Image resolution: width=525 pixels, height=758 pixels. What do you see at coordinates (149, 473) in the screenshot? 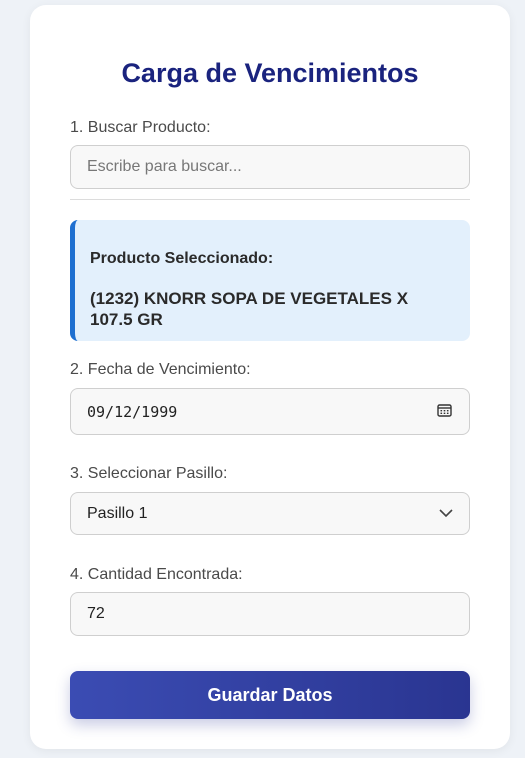
I see `aisle-label: 3. Seleccionar Pasillo:` at bounding box center [149, 473].